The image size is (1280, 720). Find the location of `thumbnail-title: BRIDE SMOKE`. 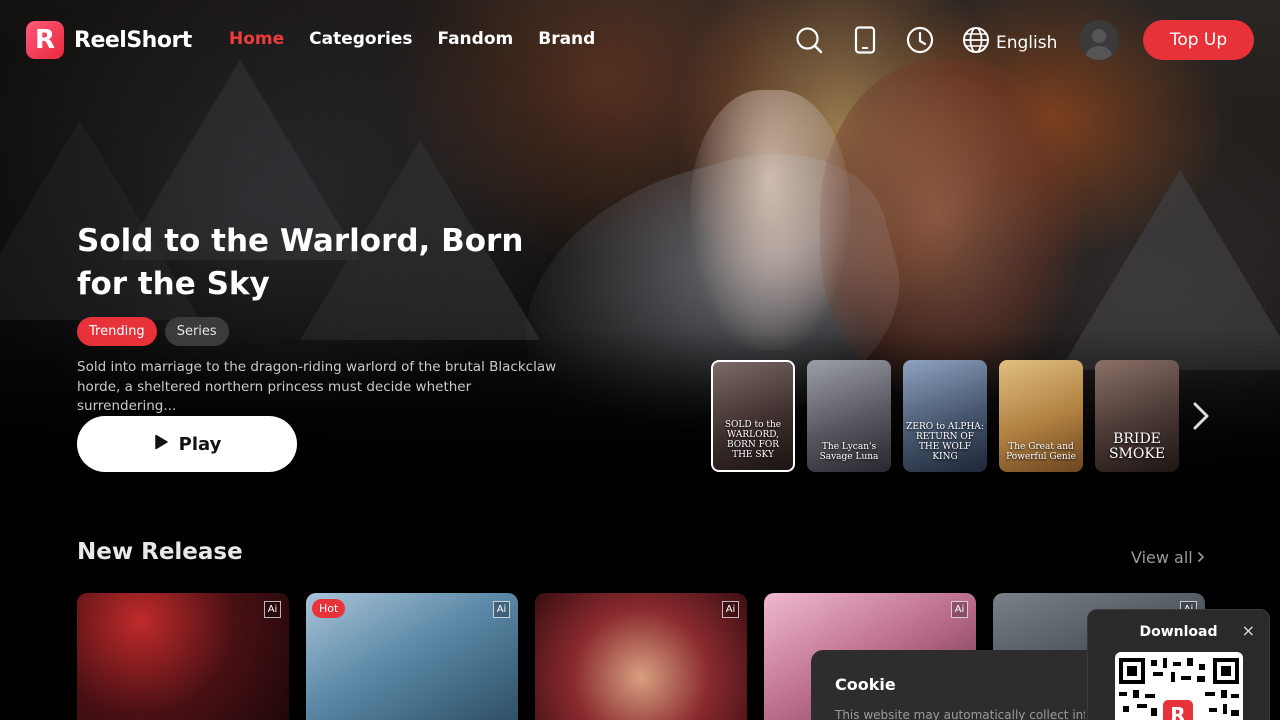

thumbnail-title: BRIDE SMOKE is located at coordinates (1137, 446).